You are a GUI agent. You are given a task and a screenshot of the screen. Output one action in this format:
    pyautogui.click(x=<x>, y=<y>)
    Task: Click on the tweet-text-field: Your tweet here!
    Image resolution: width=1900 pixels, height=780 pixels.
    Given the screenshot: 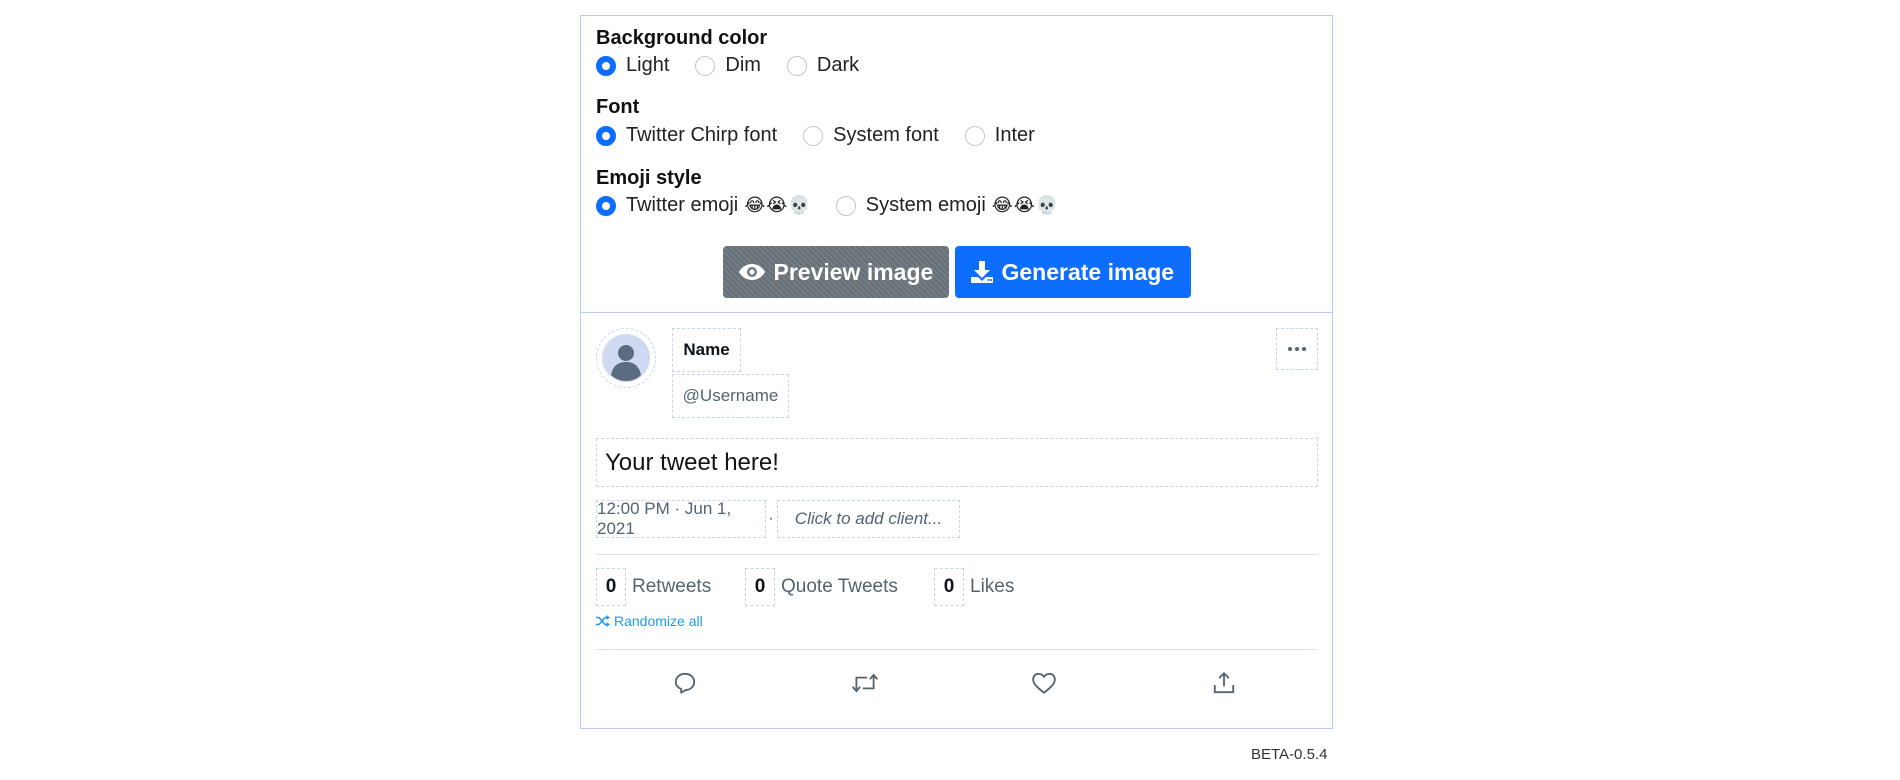 What is the action you would take?
    pyautogui.click(x=957, y=462)
    